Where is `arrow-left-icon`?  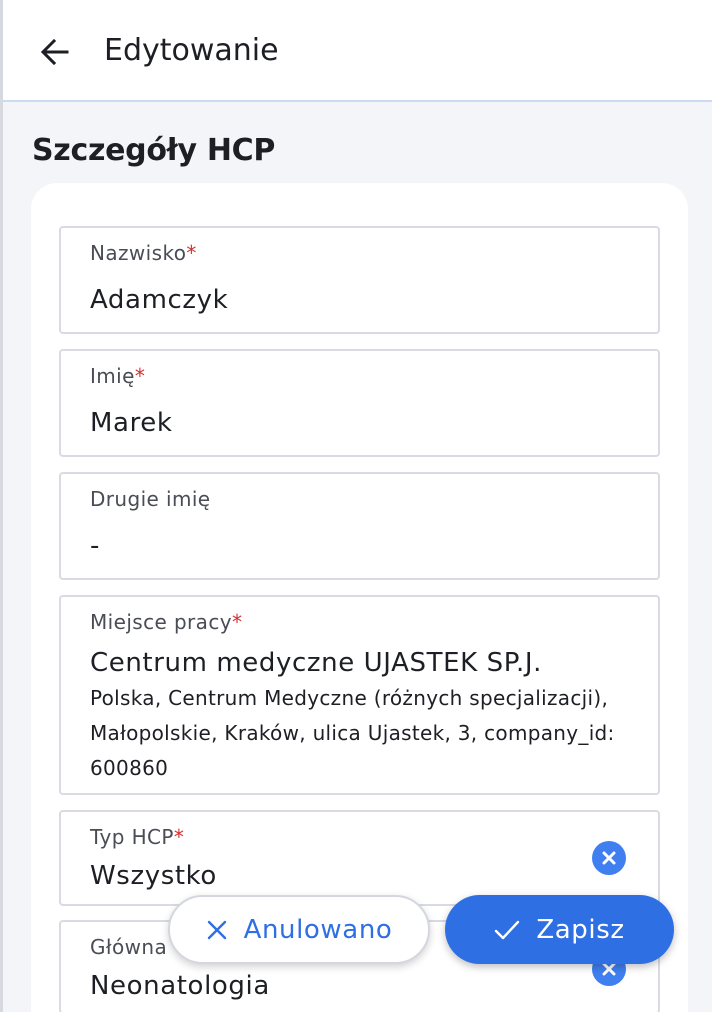 arrow-left-icon is located at coordinates (54, 52).